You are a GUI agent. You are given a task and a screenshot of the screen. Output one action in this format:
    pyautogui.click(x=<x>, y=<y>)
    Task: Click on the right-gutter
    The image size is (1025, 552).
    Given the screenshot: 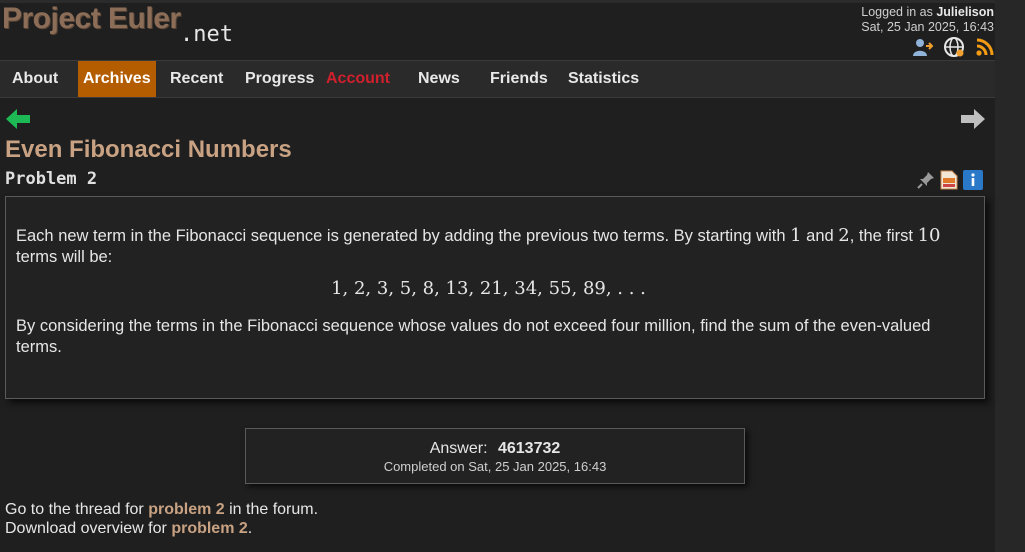 What is the action you would take?
    pyautogui.click(x=1010, y=276)
    